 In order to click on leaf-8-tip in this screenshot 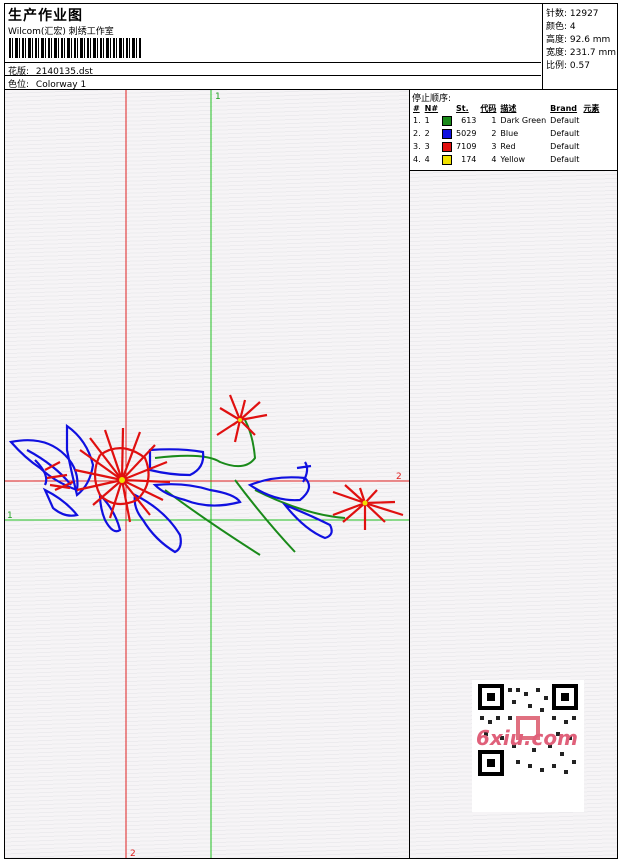, I will do `click(304, 472)`.